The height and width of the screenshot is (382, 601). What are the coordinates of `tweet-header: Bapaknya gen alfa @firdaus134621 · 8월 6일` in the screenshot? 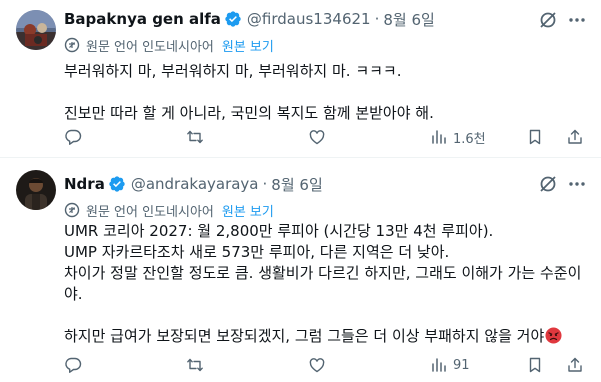 It's located at (249, 19).